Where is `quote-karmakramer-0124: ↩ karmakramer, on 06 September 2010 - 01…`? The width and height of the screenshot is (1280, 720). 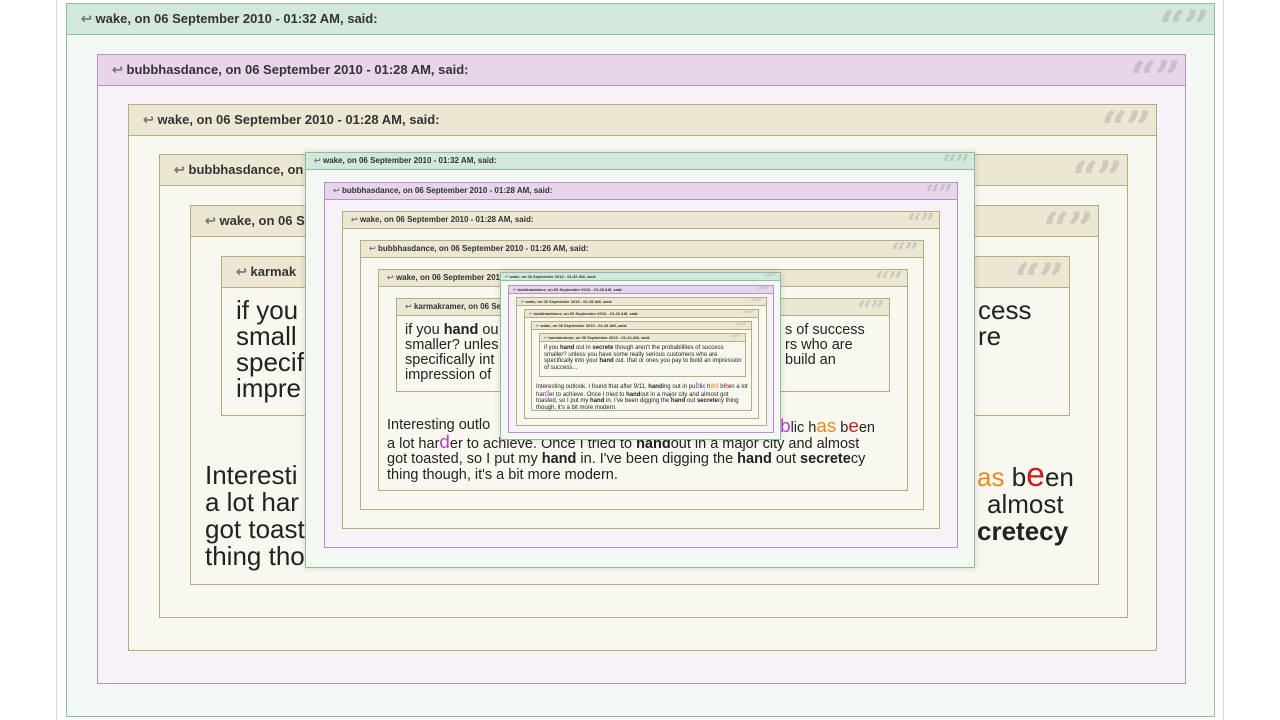 quote-karmakramer-0124: ↩ karmakramer, on 06 September 2010 - 01… is located at coordinates (642, 355).